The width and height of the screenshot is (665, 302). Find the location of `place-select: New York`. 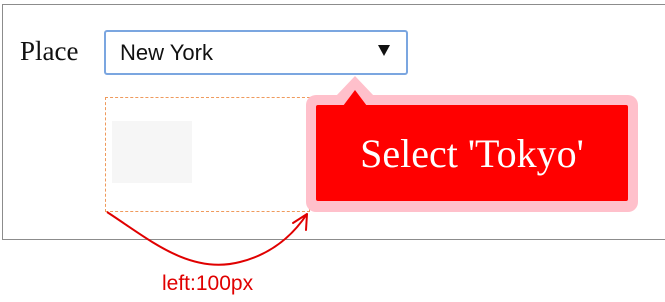

place-select: New York is located at coordinates (256, 52).